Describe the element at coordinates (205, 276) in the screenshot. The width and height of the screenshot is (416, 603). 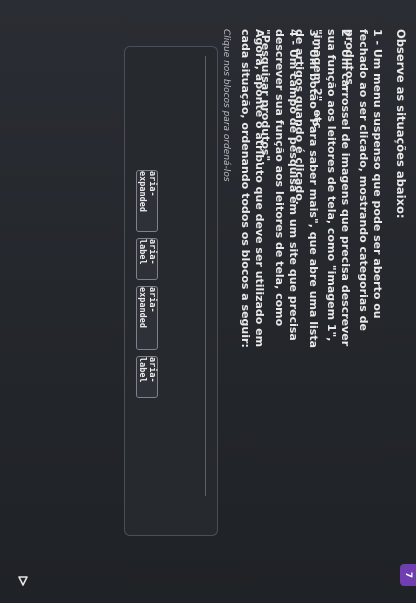
I see `answer-drop-line` at that location.